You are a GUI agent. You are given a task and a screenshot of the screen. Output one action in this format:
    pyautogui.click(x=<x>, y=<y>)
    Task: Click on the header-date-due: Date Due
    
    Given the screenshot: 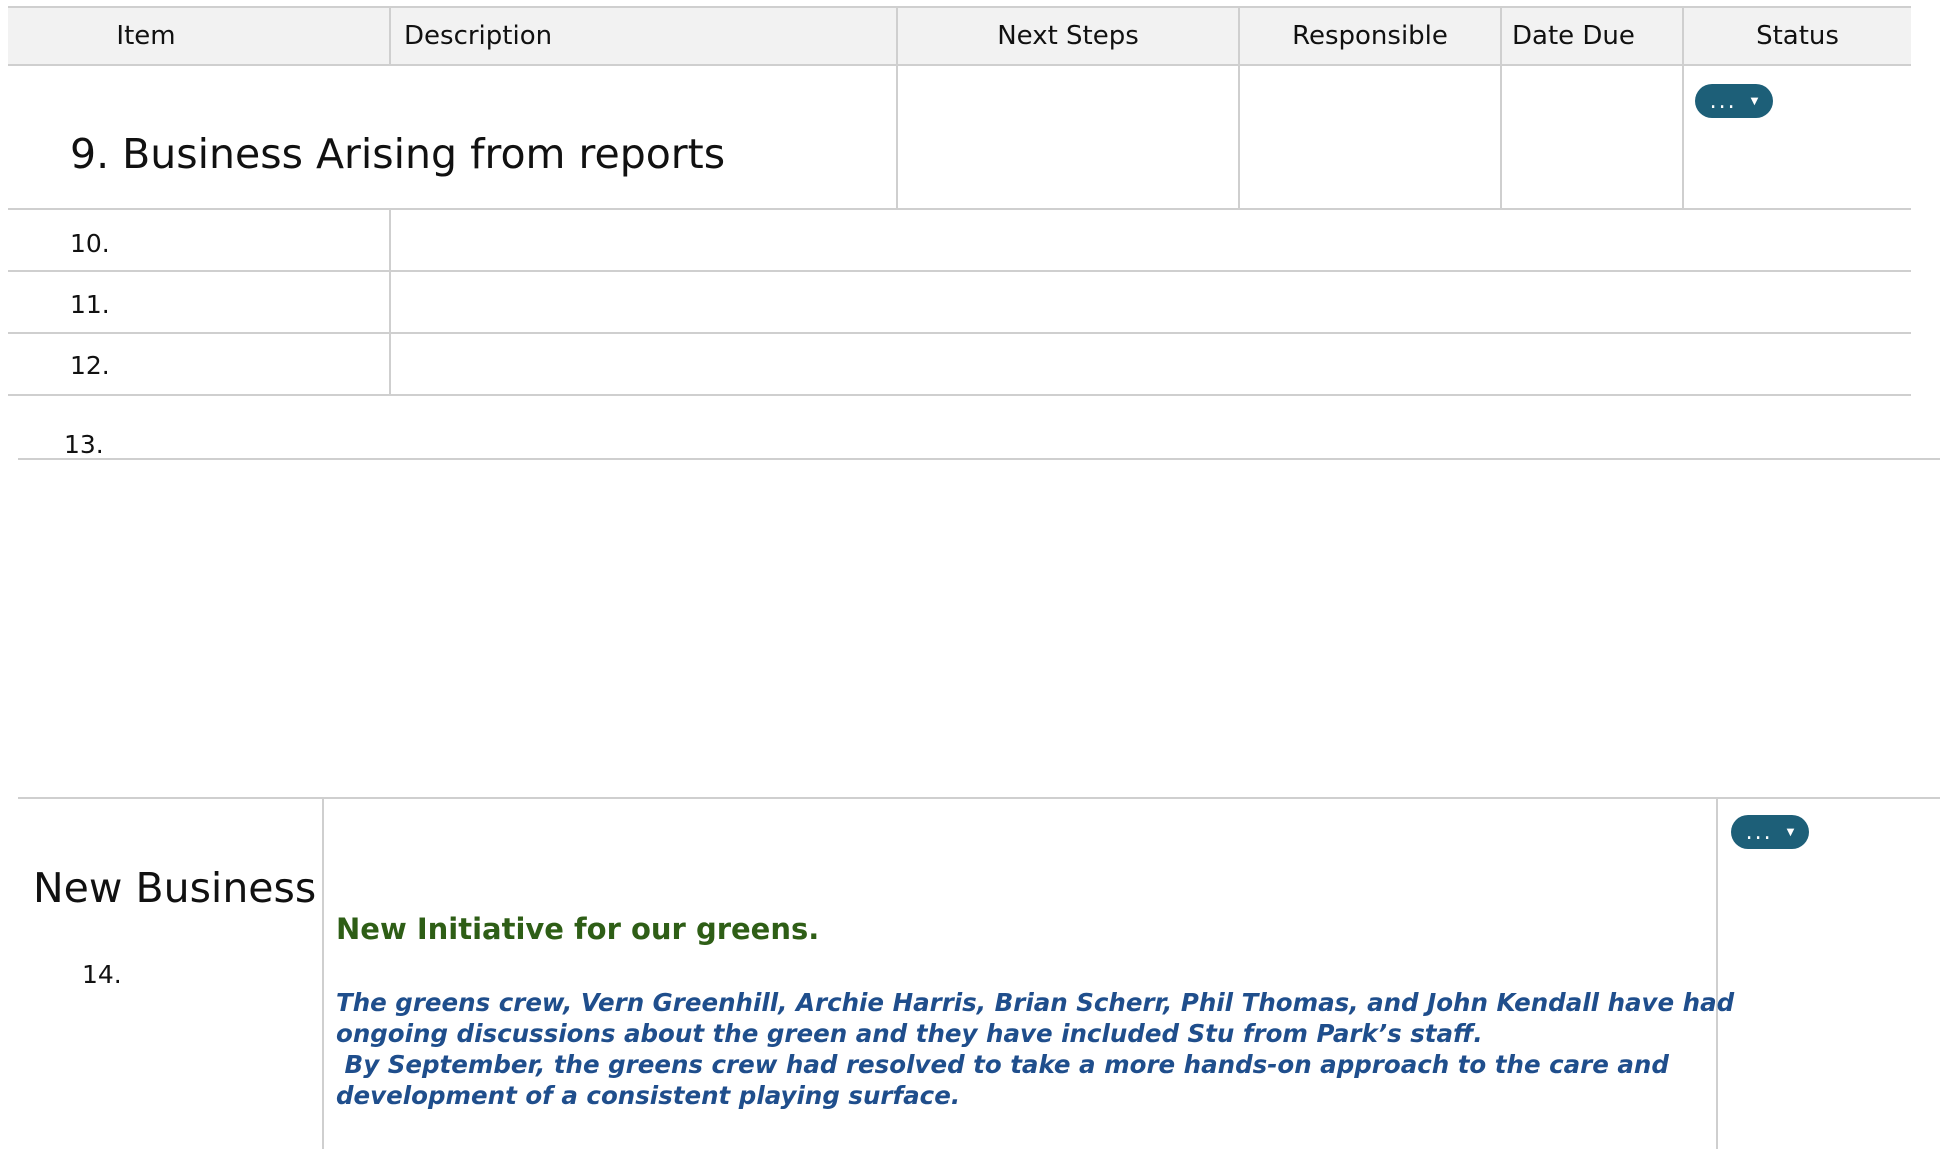 What is the action you would take?
    pyautogui.click(x=1573, y=35)
    